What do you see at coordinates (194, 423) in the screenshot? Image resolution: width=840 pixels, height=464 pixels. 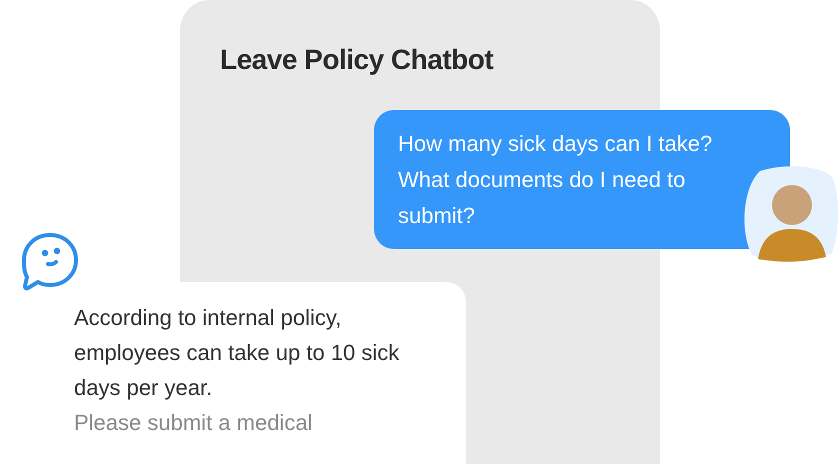 I see `bot-message-text: Please submit a medical` at bounding box center [194, 423].